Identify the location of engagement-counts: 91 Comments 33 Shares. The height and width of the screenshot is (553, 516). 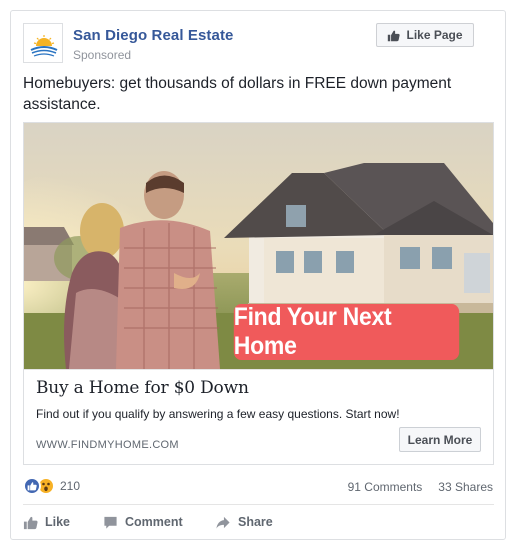
(420, 487).